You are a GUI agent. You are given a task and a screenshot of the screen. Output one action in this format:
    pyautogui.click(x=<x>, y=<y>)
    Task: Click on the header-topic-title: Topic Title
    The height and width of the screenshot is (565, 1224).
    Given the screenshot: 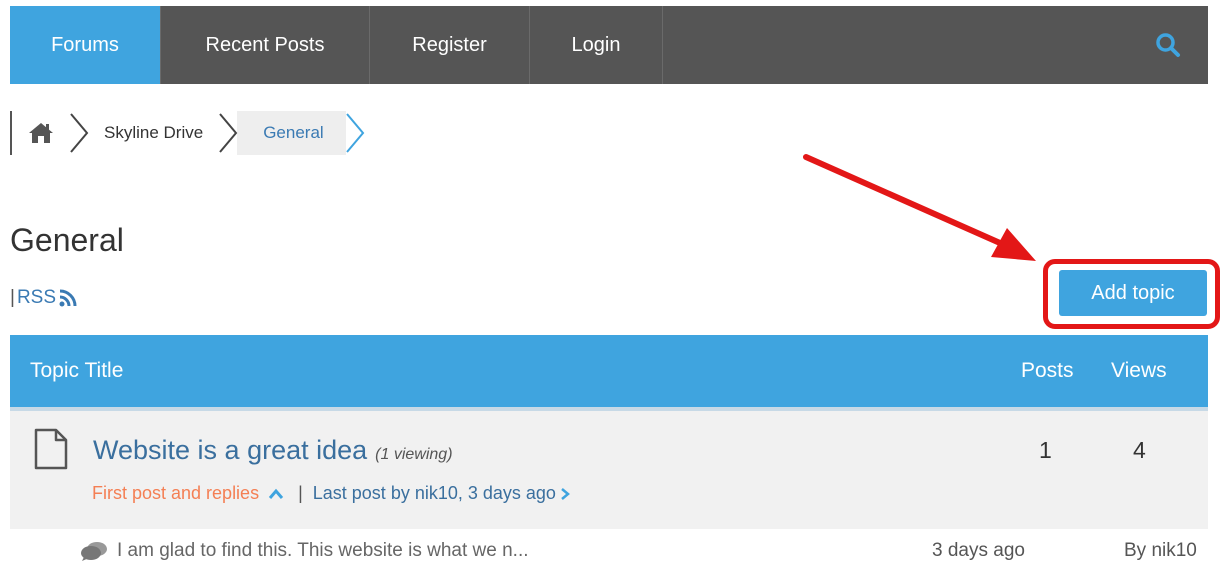 What is the action you would take?
    pyautogui.click(x=77, y=370)
    